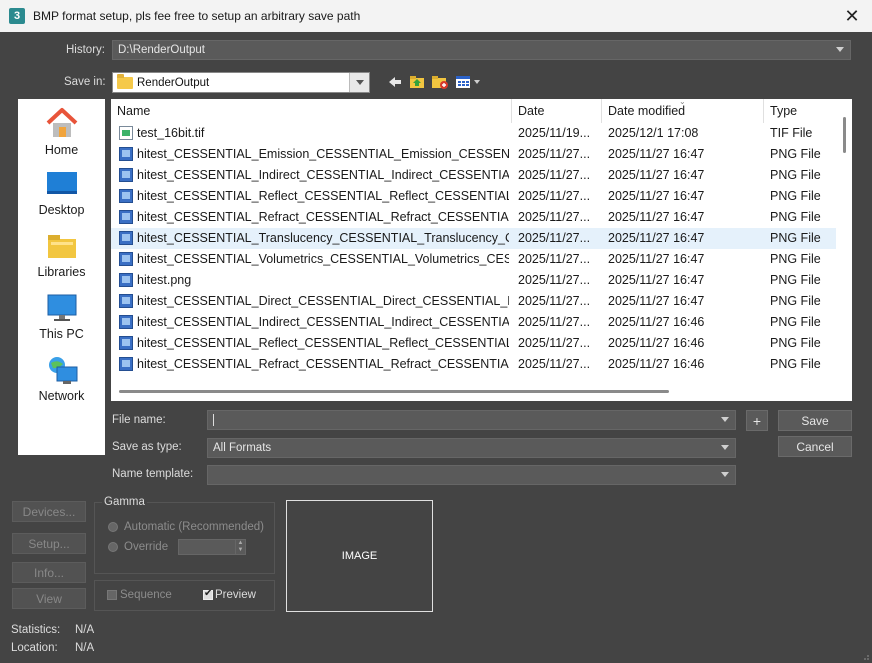  What do you see at coordinates (208, 594) in the screenshot?
I see `preview-checkbox` at bounding box center [208, 594].